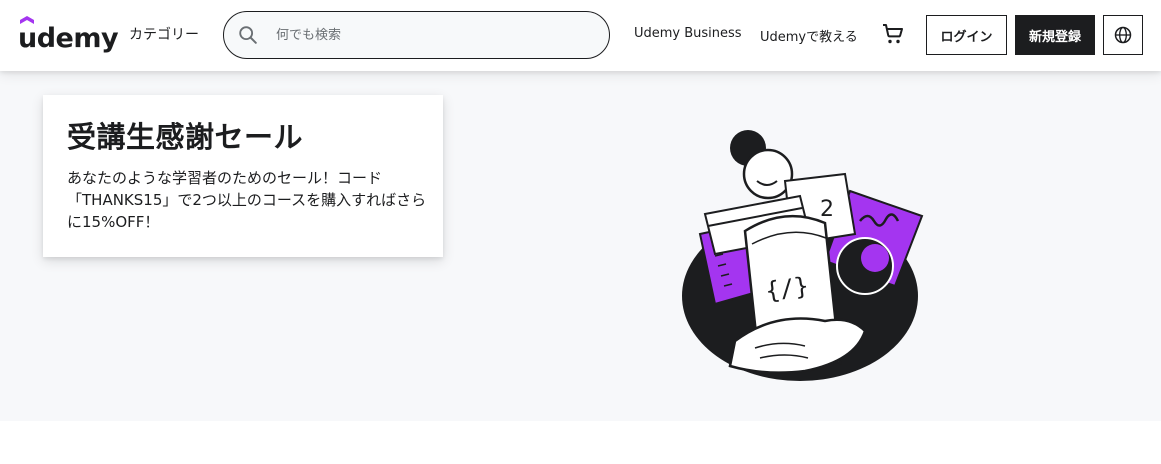  I want to click on search-bar, so click(416, 35).